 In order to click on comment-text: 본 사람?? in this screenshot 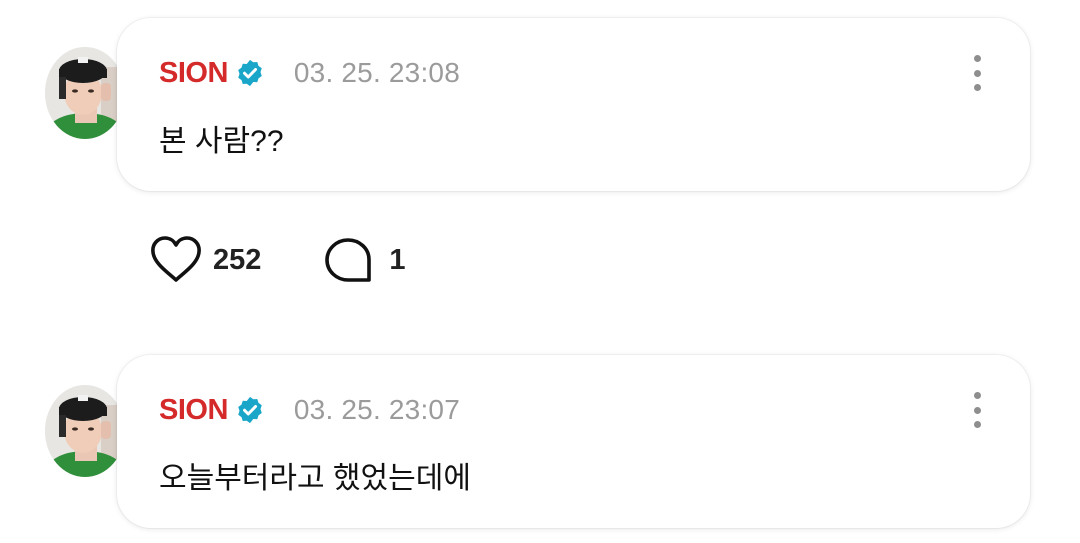, I will do `click(221, 141)`.